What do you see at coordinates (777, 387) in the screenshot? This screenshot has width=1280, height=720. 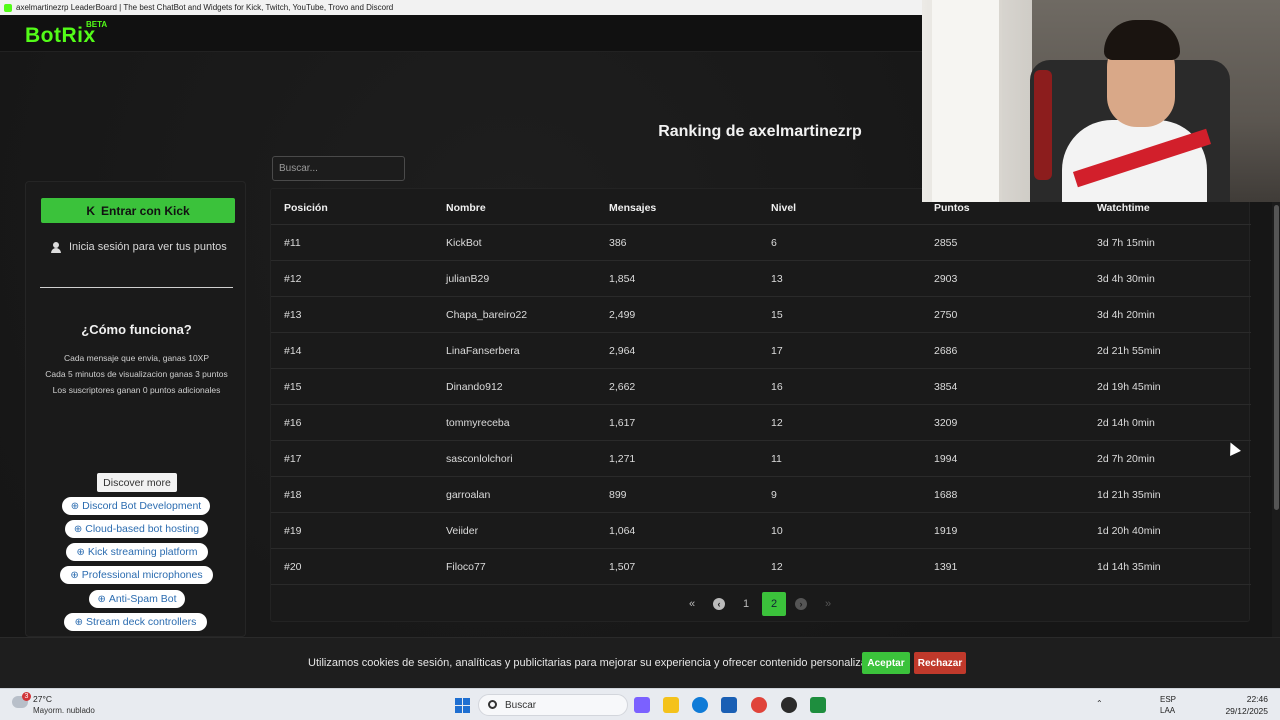 I see `cell-level: 16` at bounding box center [777, 387].